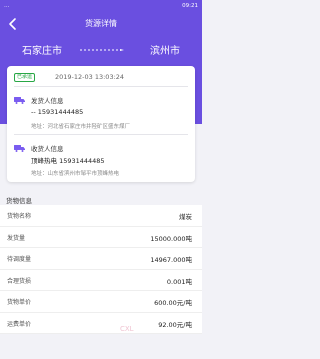 This screenshot has height=359, width=320. What do you see at coordinates (16, 238) in the screenshot?
I see `row-label: 发货量` at bounding box center [16, 238].